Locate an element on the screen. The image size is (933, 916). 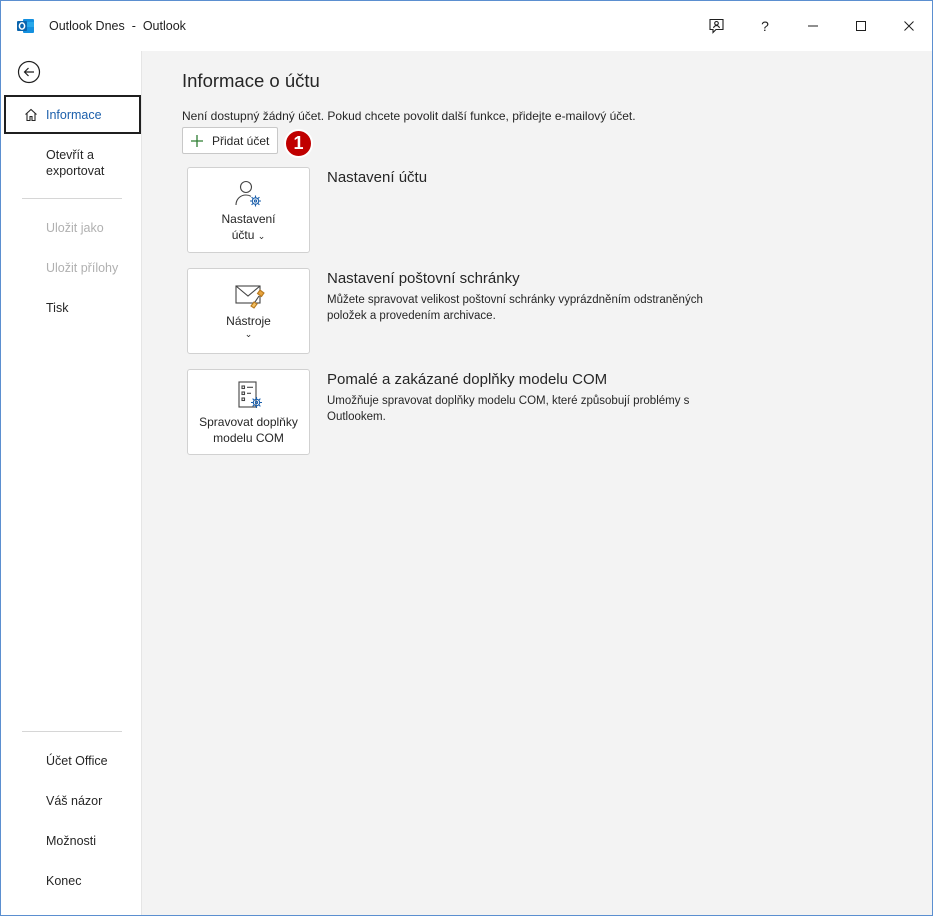
card-label-text: účtu is located at coordinates (243, 235).